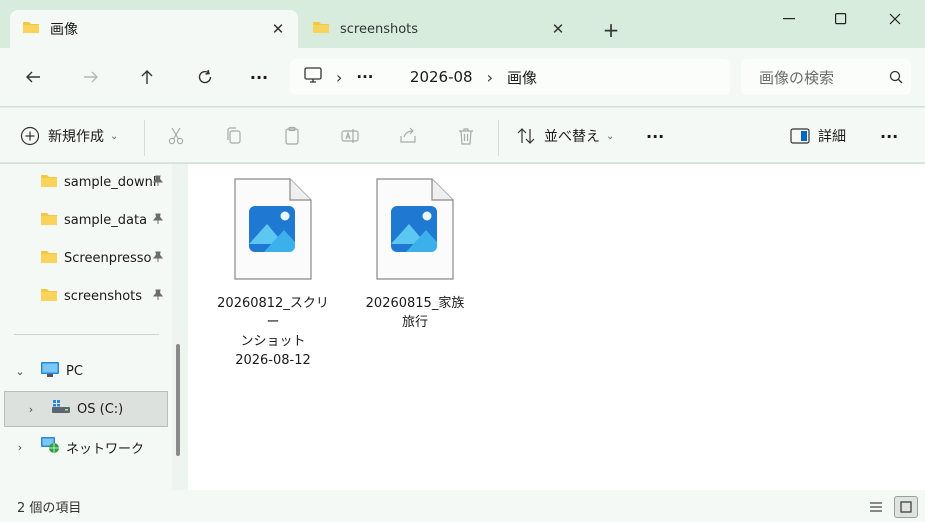  I want to click on forward-button, so click(91, 77).